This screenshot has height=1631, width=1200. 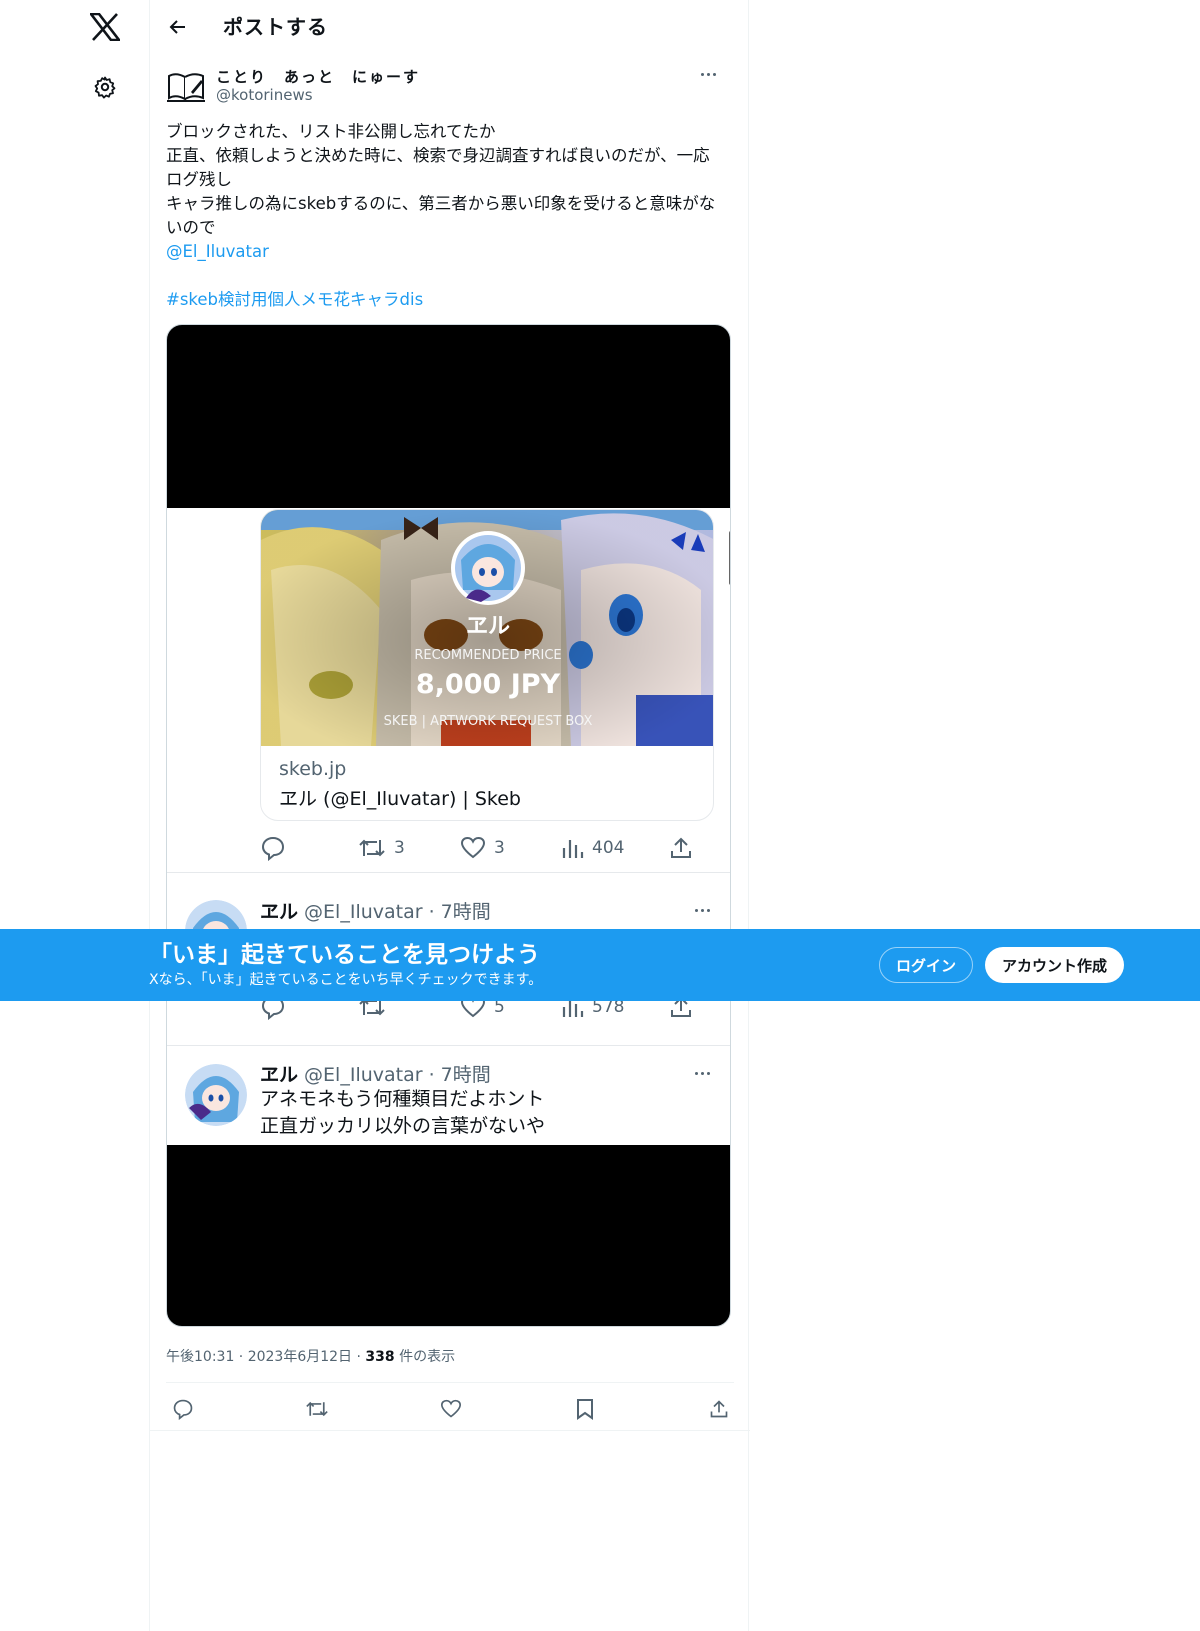 What do you see at coordinates (313, 769) in the screenshot?
I see `card-domain: skeb.jp` at bounding box center [313, 769].